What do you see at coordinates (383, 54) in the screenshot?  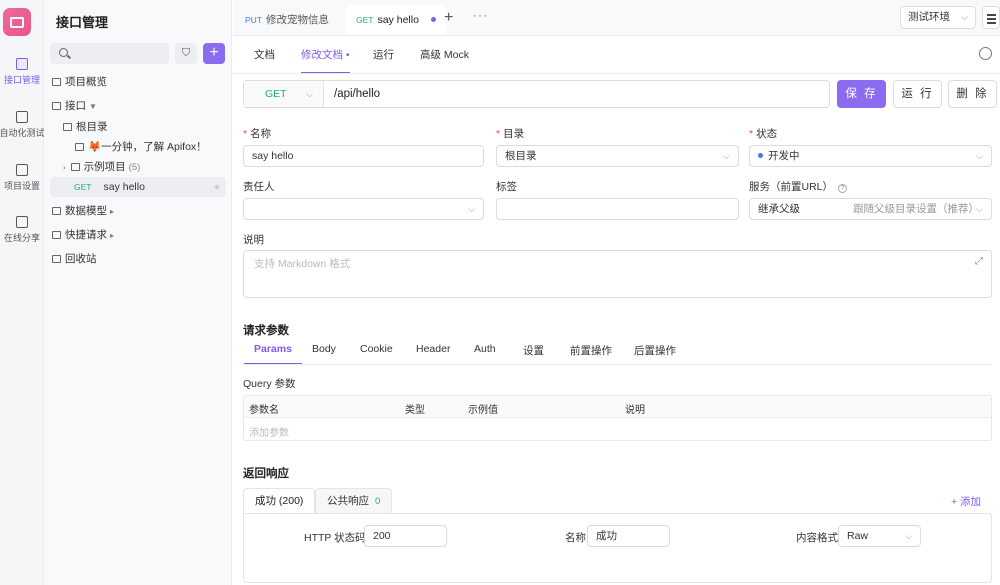 I see `tab-run: 运行` at bounding box center [383, 54].